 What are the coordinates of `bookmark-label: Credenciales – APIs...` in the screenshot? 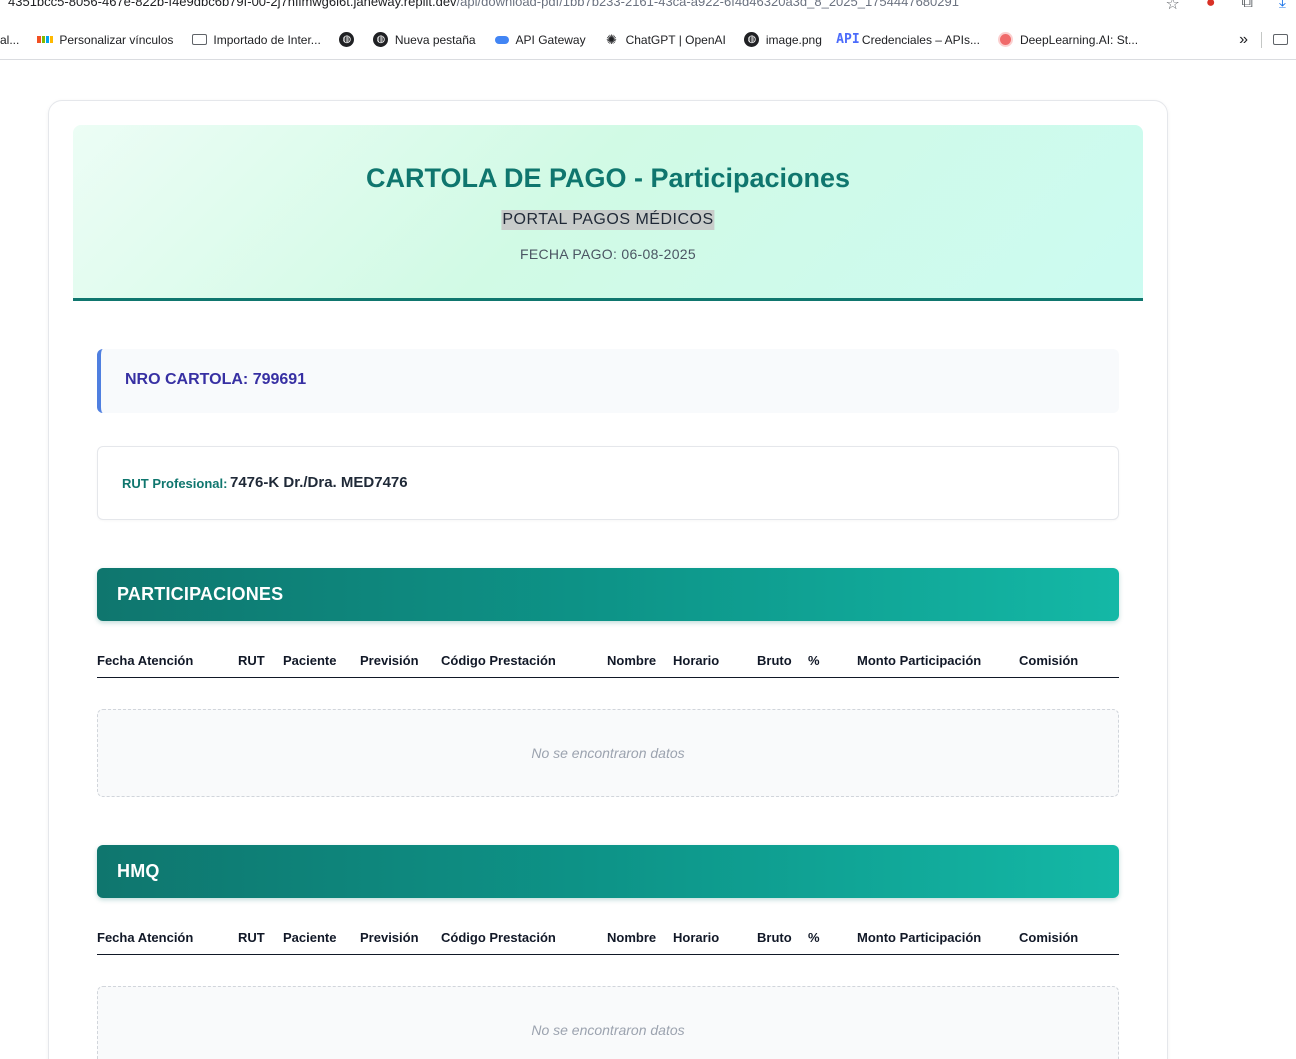 It's located at (920, 39).